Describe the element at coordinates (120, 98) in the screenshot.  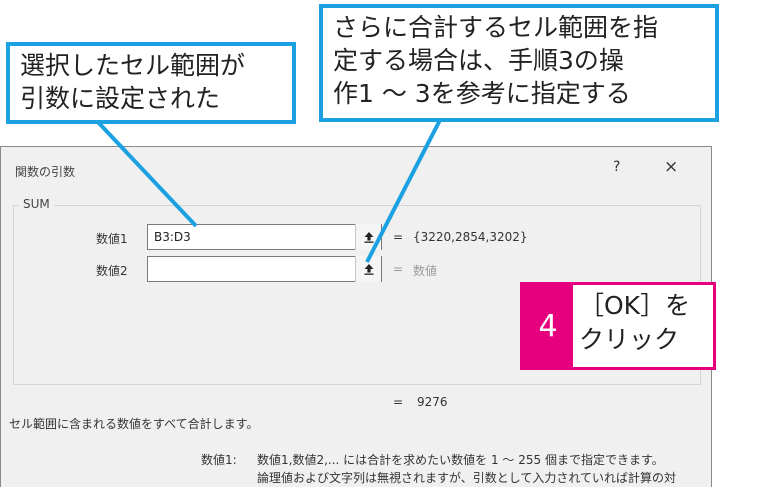
I see `callout-left-line2: 引数に設定された` at that location.